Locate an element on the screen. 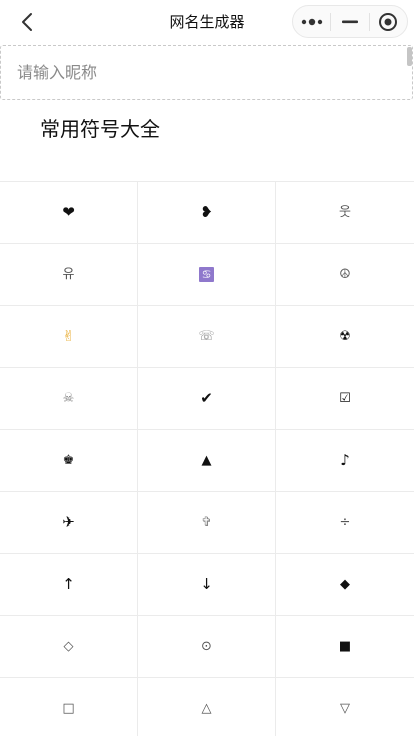 The height and width of the screenshot is (736, 414). symbol: ☠ is located at coordinates (68, 398).